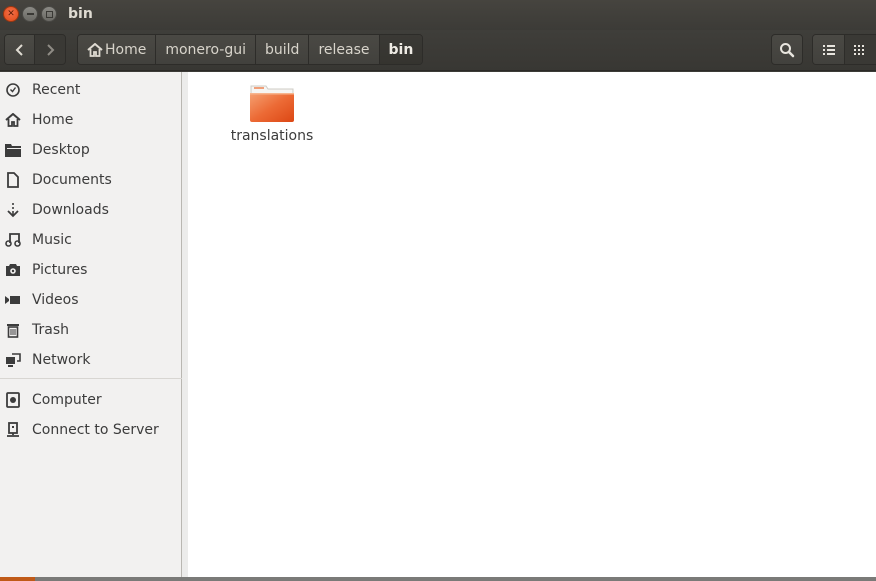  What do you see at coordinates (13, 90) in the screenshot?
I see `clock-icon` at bounding box center [13, 90].